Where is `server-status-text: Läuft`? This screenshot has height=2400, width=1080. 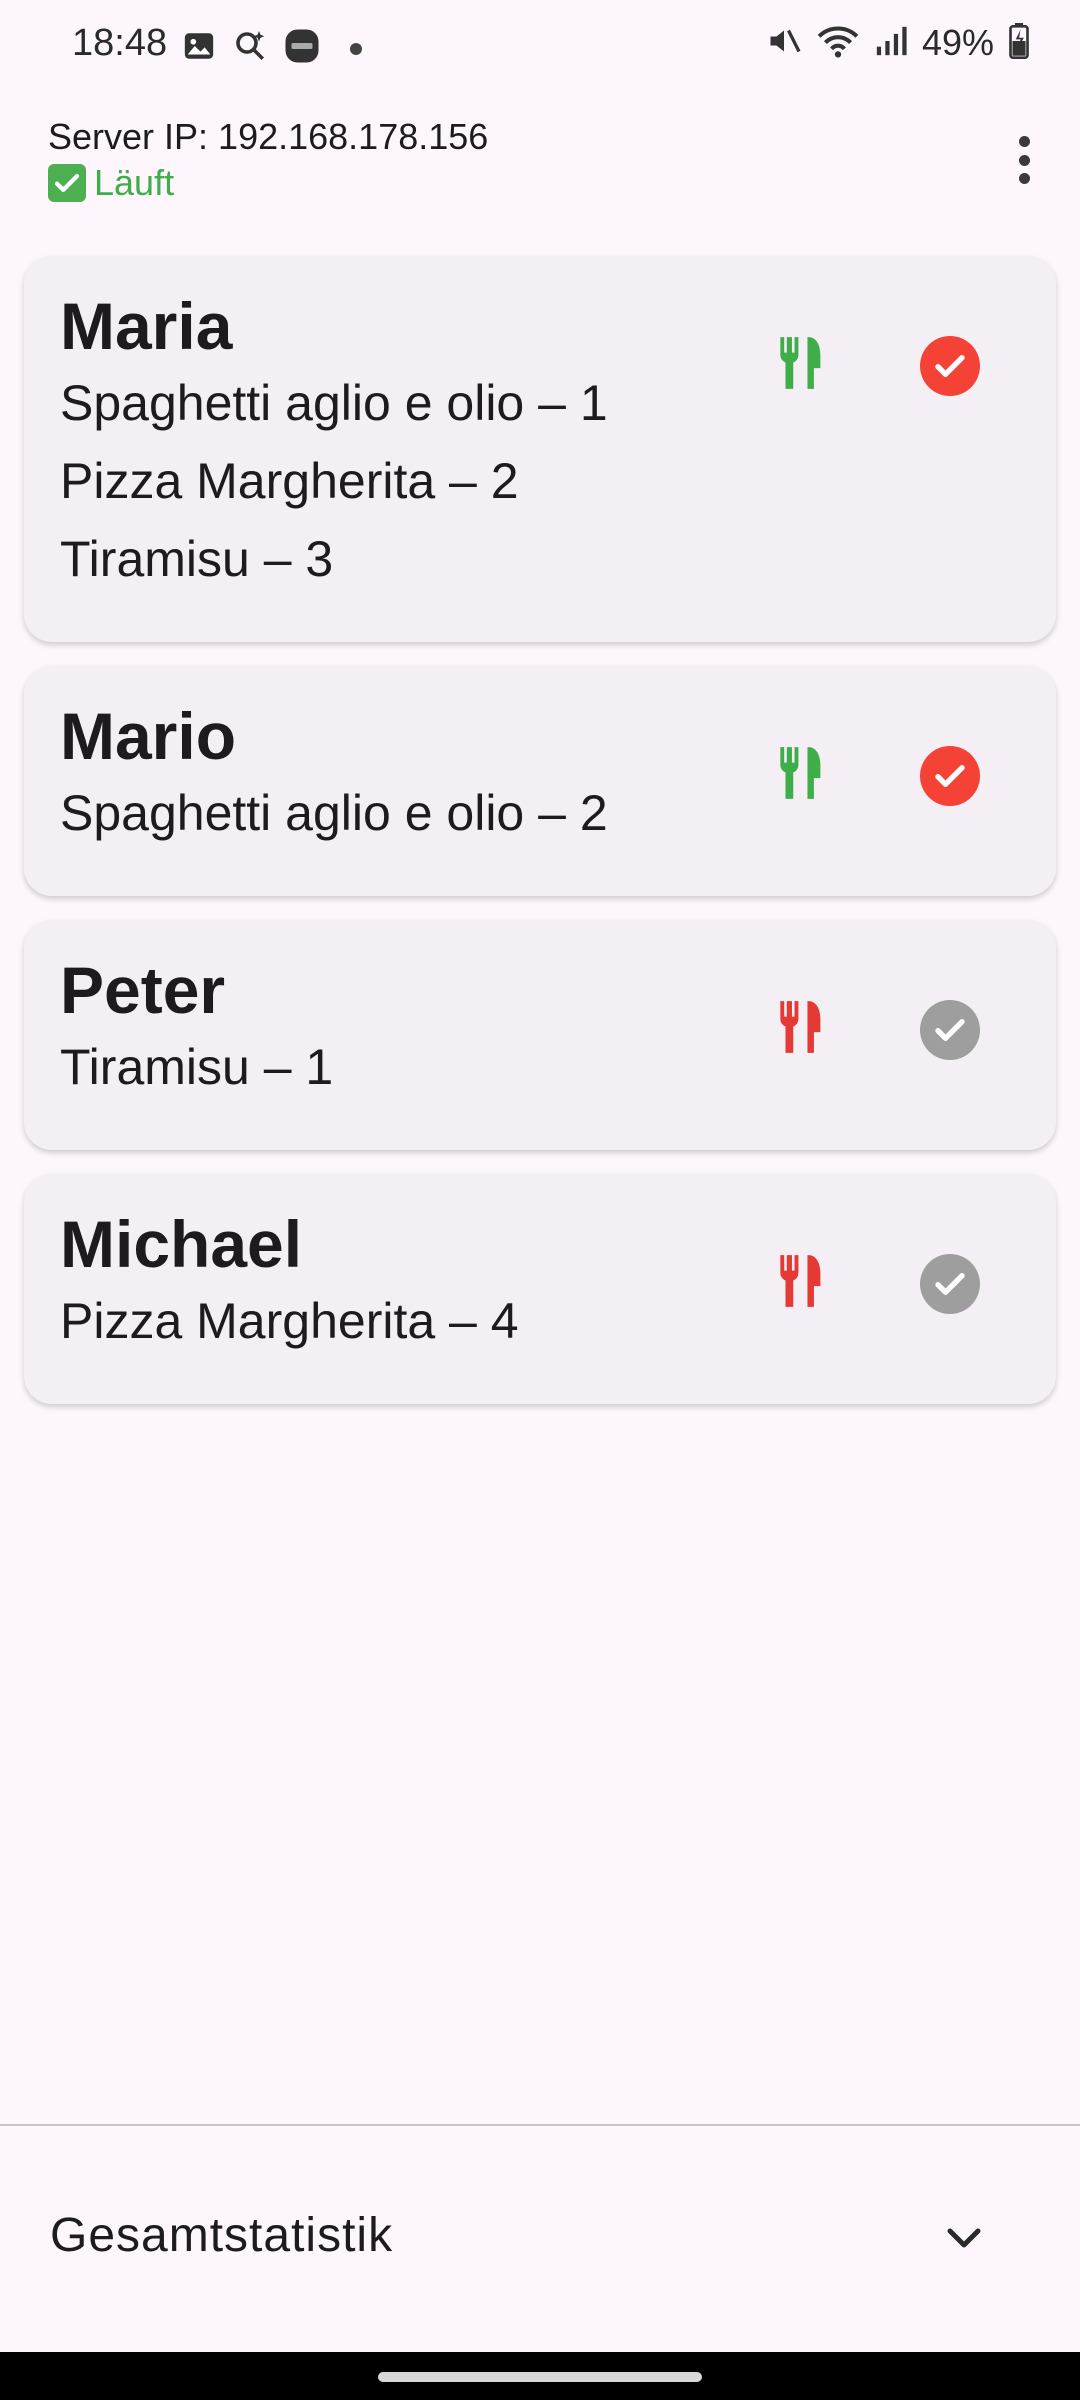
server-status-text: Läuft is located at coordinates (134, 182).